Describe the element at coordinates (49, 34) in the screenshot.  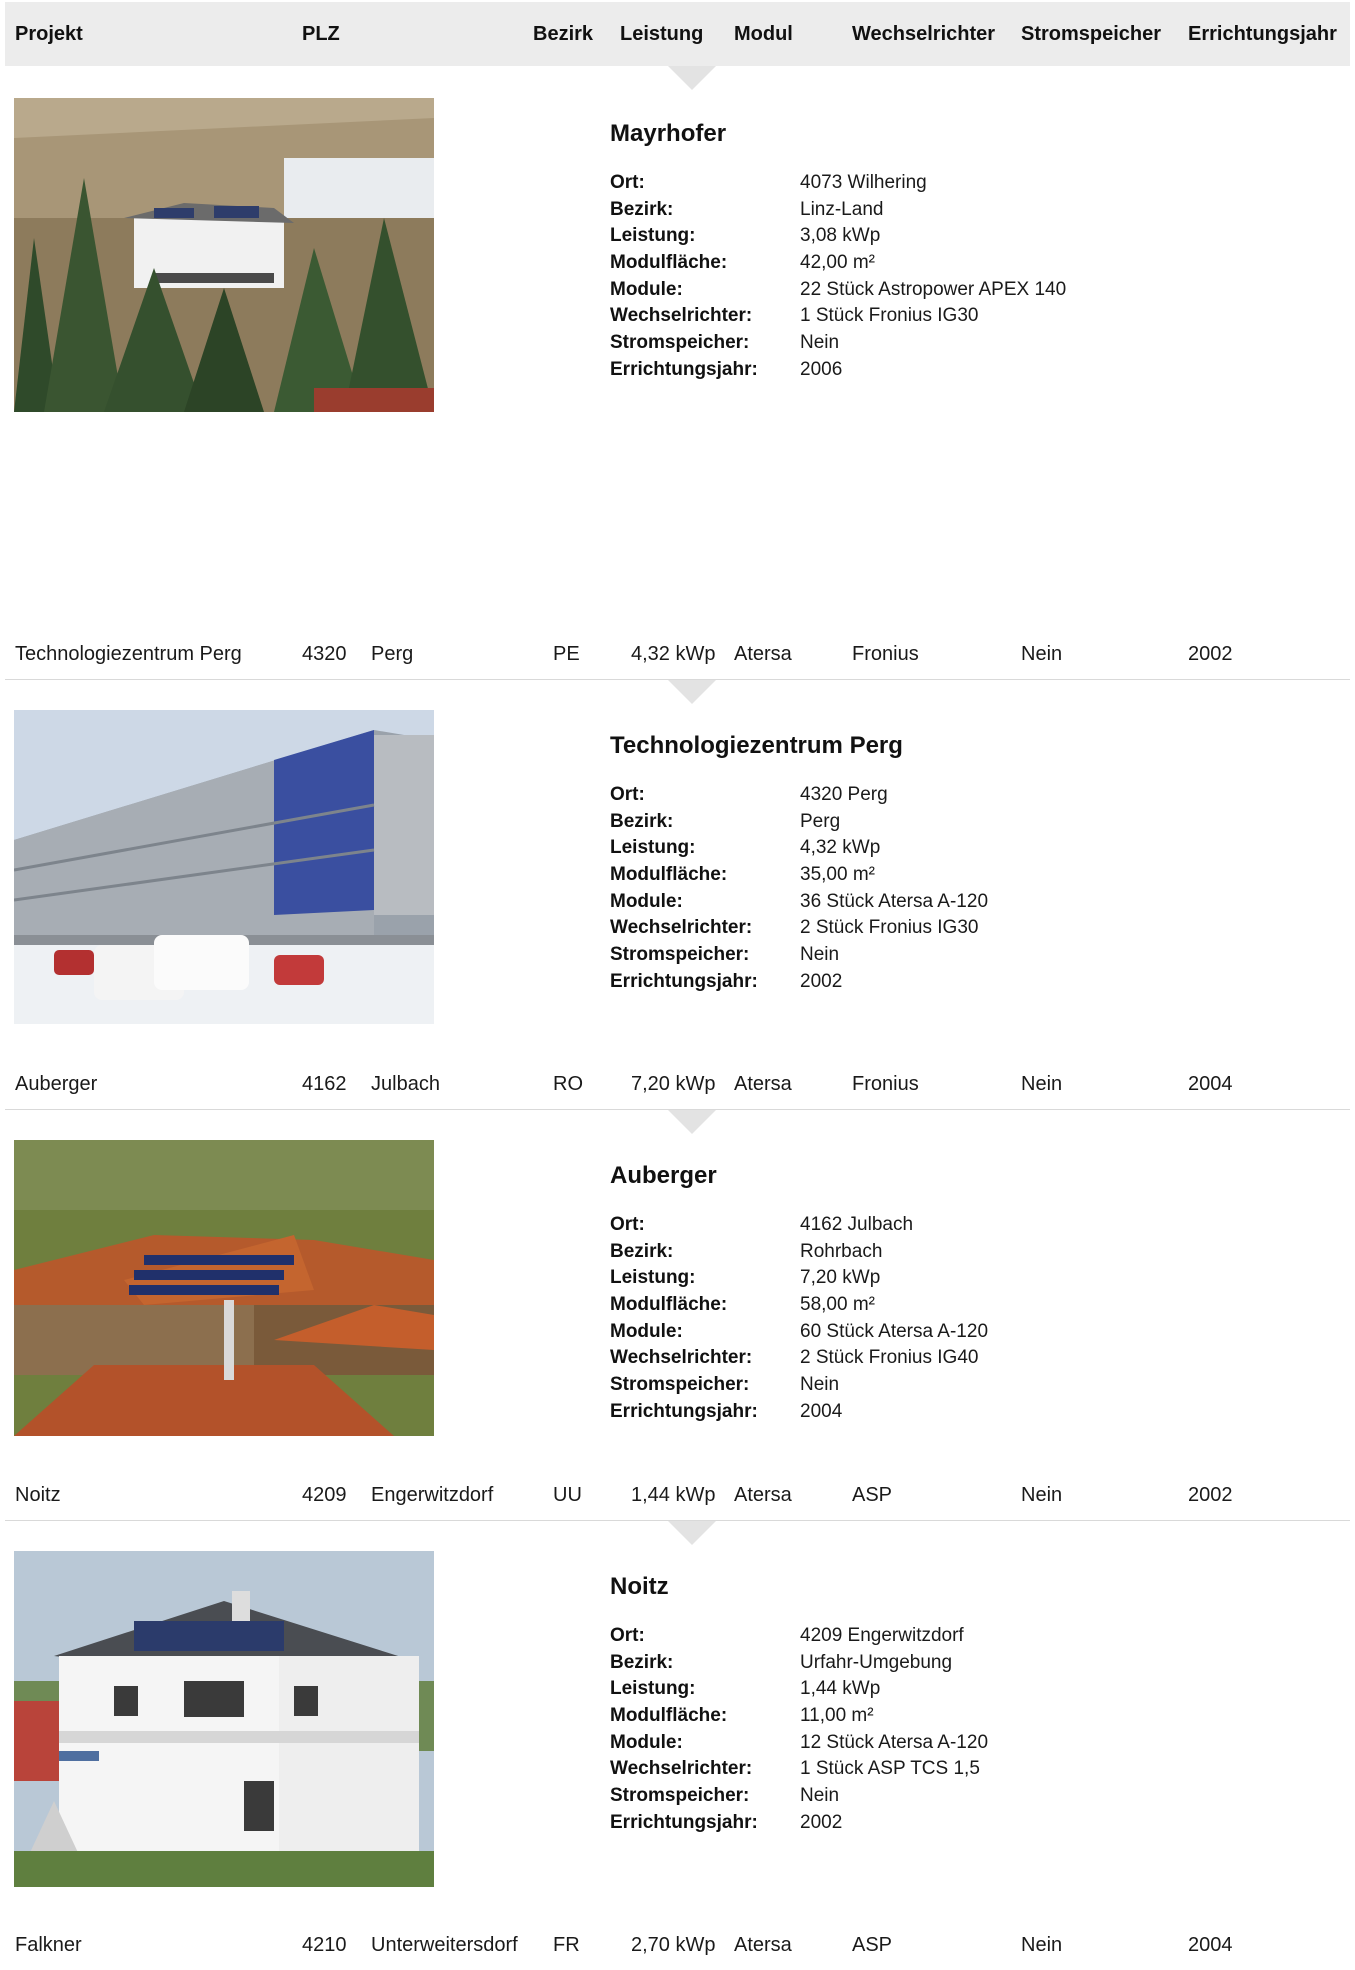
I see `header-projekt: Projekt` at that location.